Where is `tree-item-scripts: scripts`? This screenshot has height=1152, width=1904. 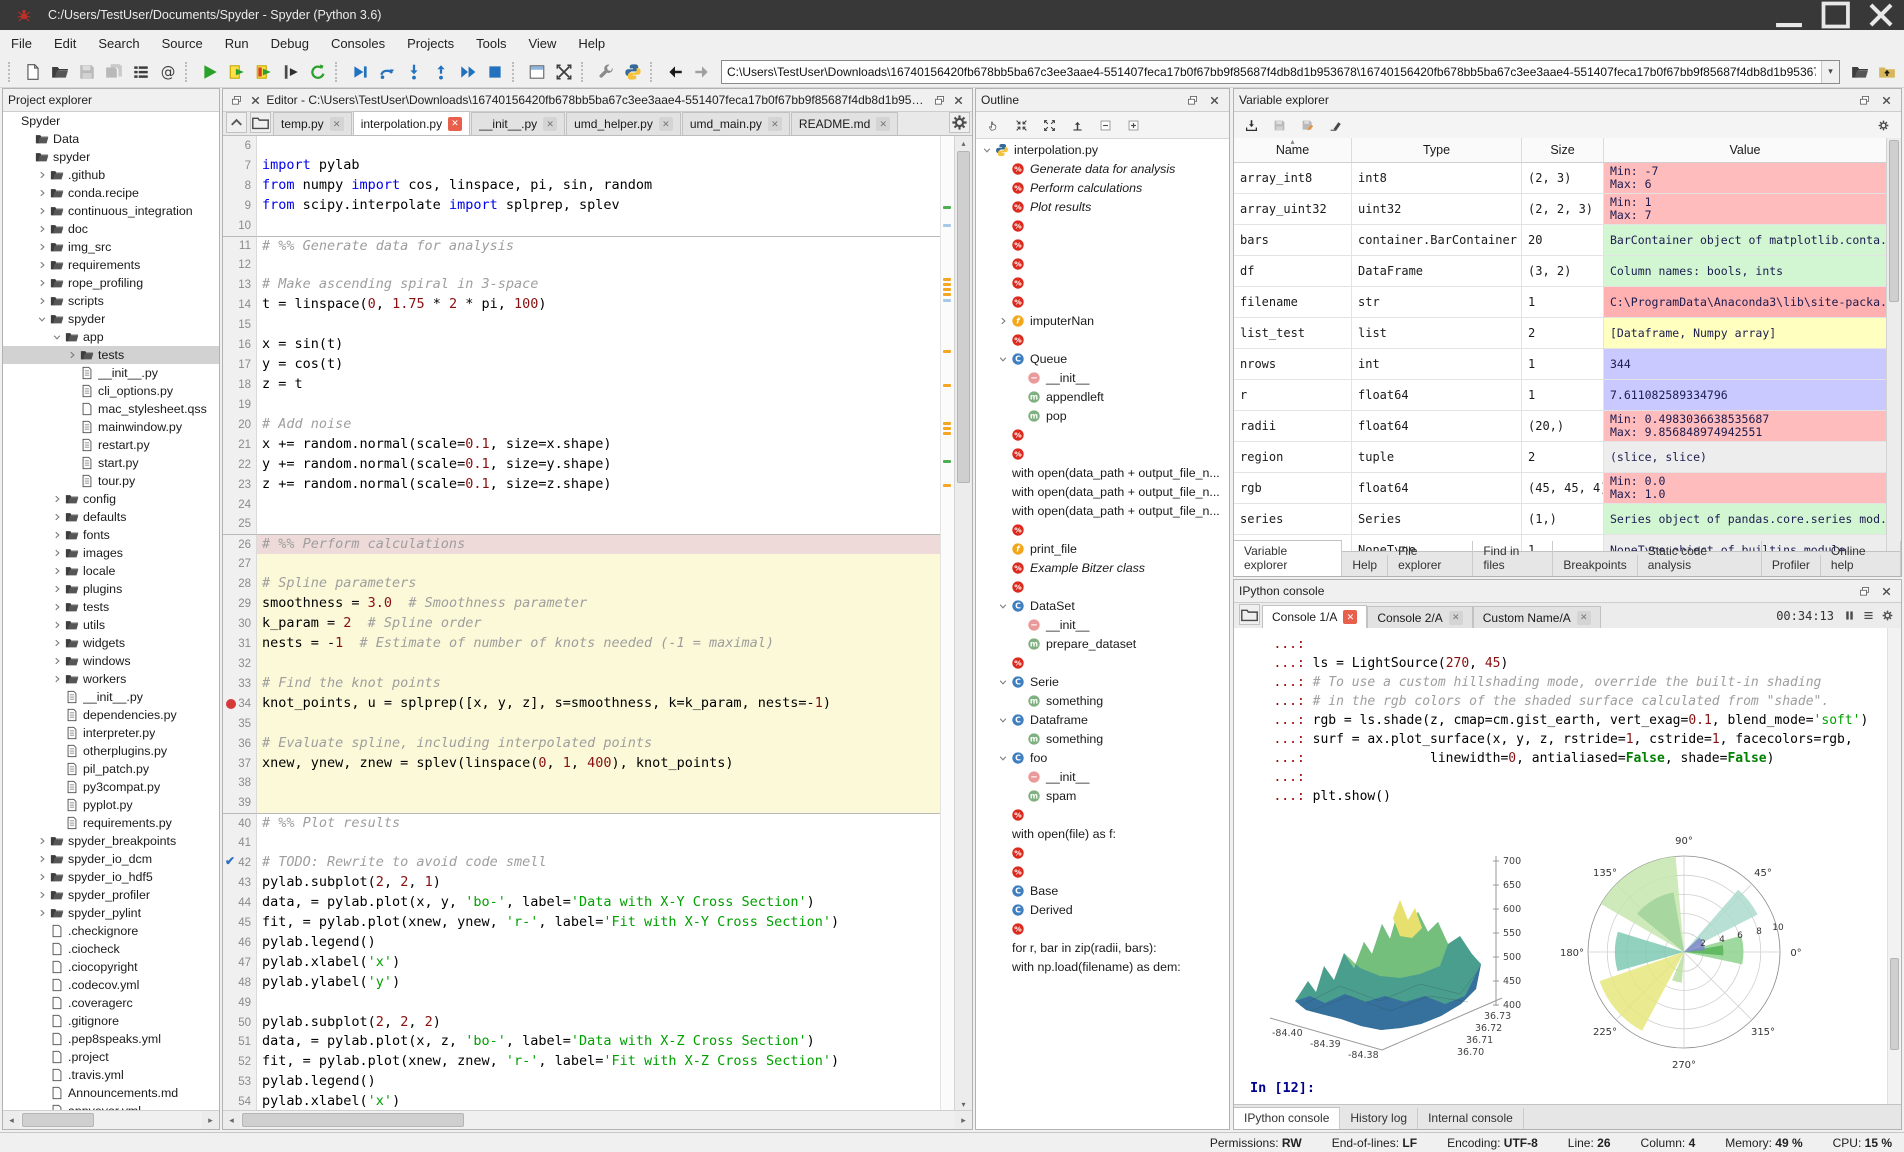
tree-item-scripts: scripts is located at coordinates (111, 301).